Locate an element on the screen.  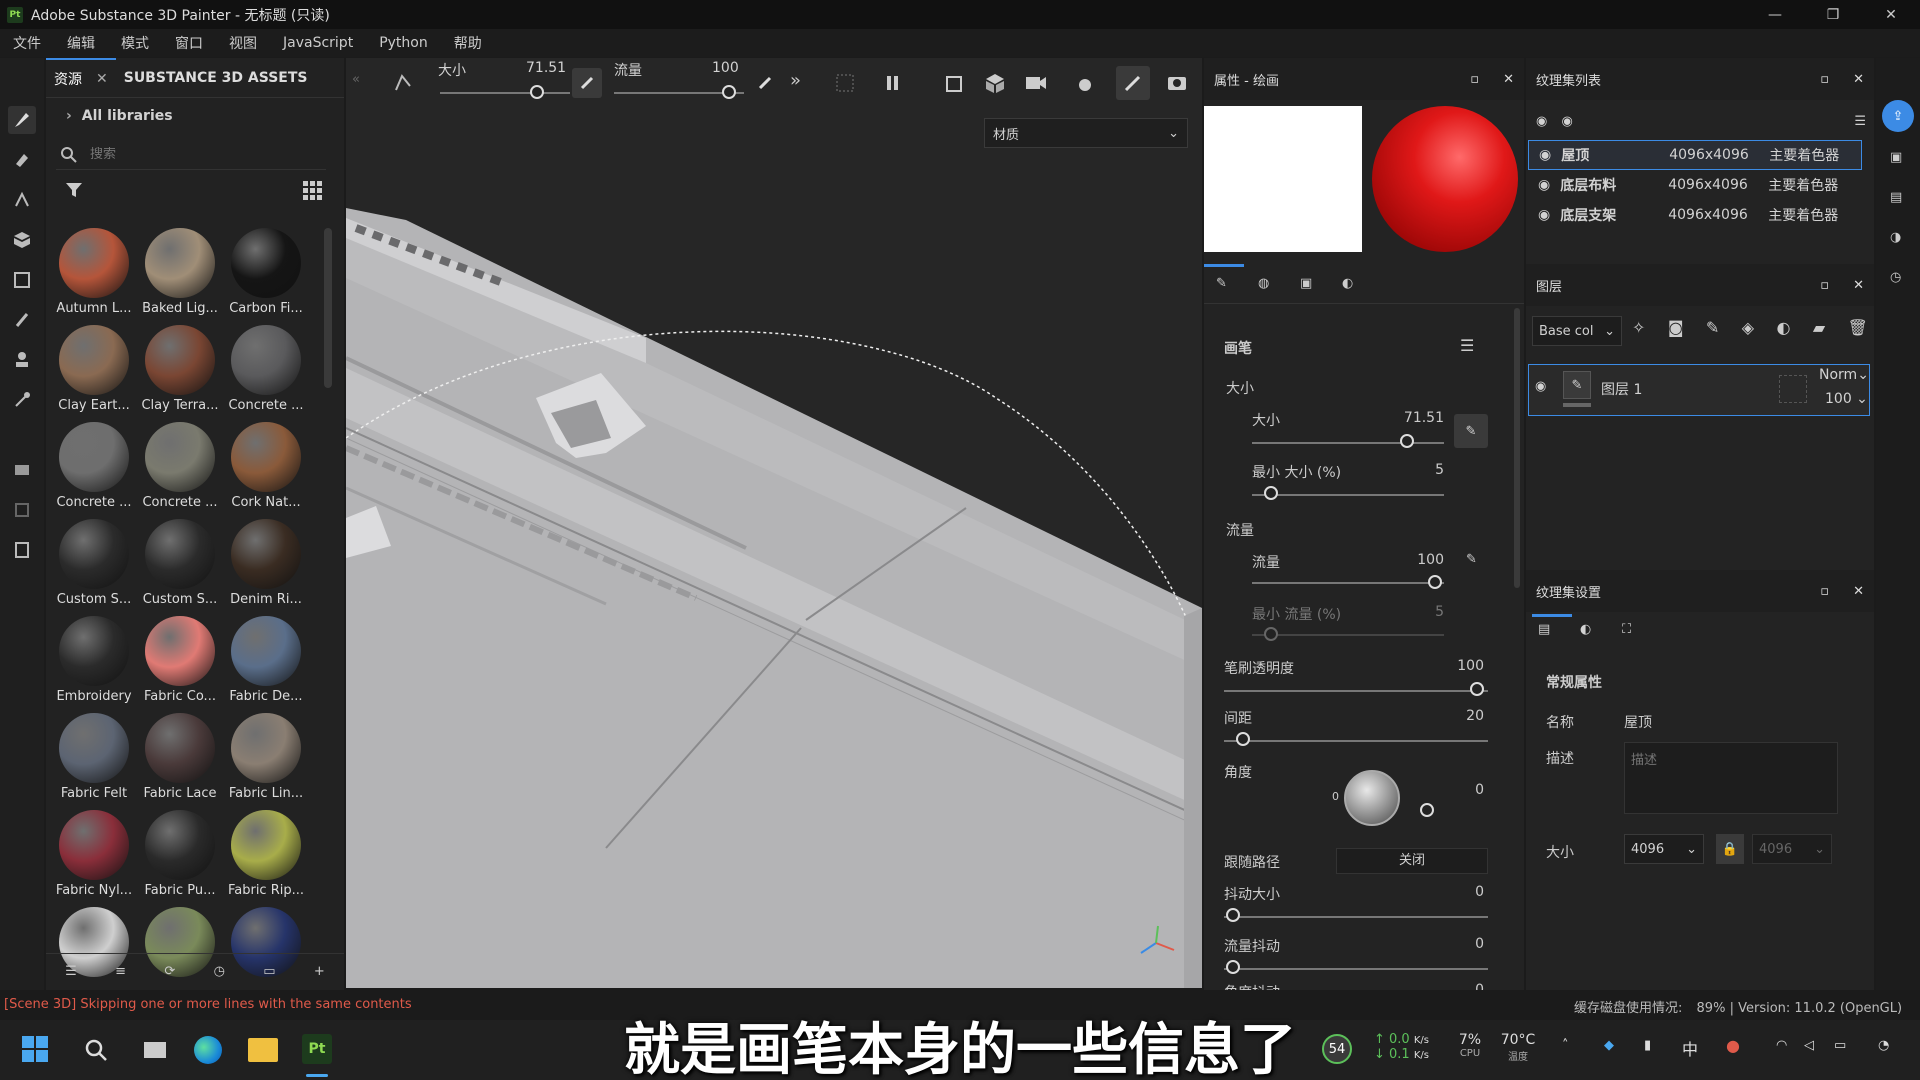
display-settings-icon: ◑ is located at coordinates (1895, 237).